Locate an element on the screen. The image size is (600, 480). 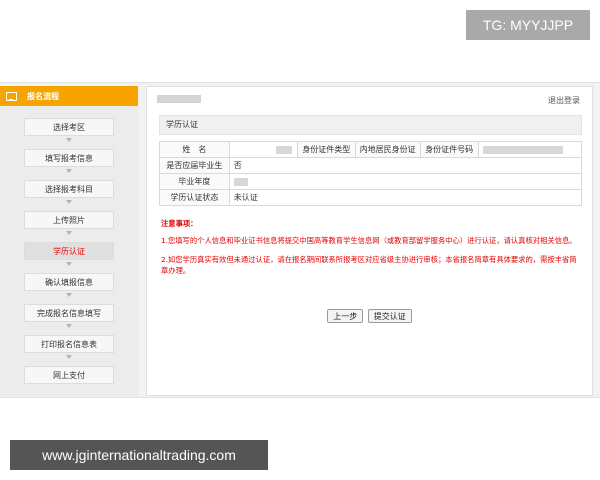
id-type-label: 身份证件类型 is located at coordinates (326, 149).